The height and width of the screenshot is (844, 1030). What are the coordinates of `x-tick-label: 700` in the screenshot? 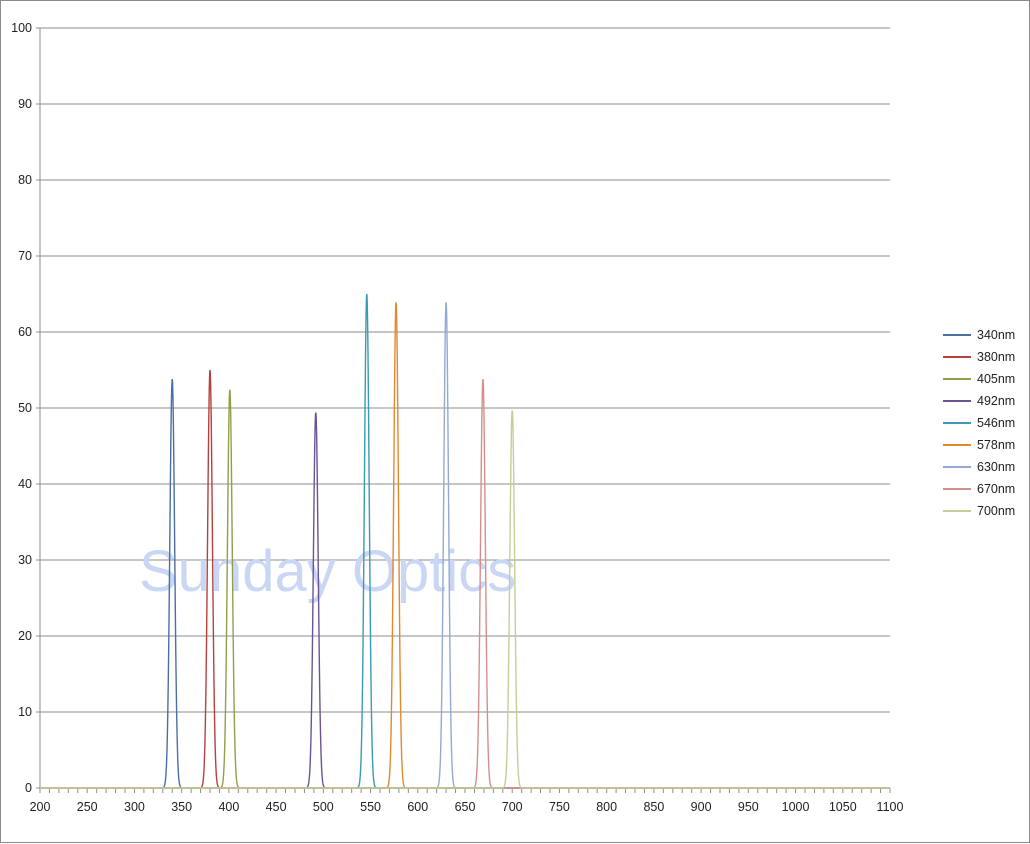 It's located at (512, 807).